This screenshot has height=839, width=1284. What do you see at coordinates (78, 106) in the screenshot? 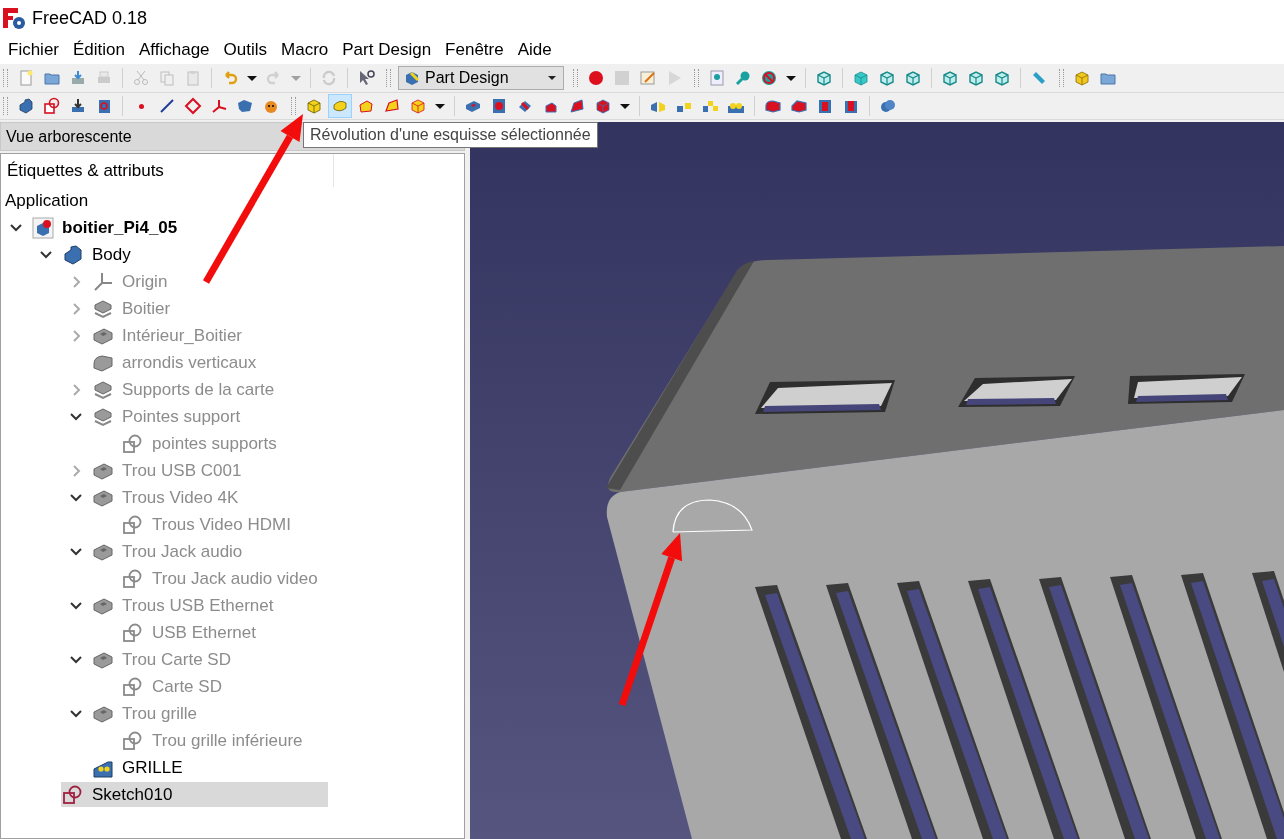
I see `import-icon` at bounding box center [78, 106].